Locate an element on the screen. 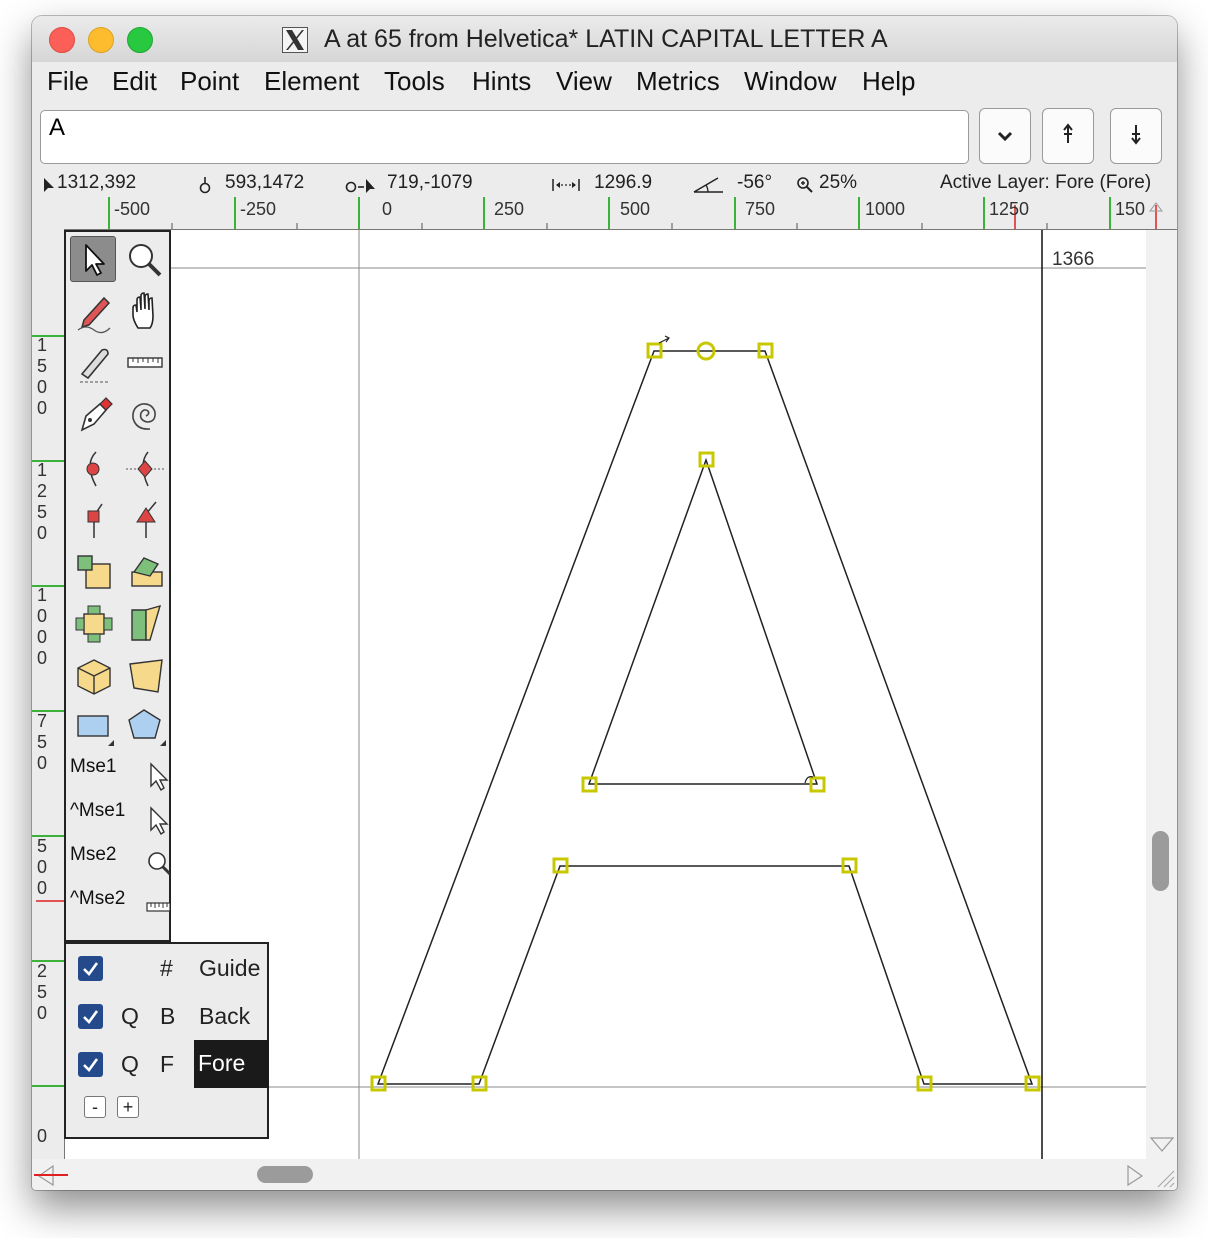 Image resolution: width=1208 pixels, height=1238 pixels. scroll-left-arrow-icon is located at coordinates (46, 1176).